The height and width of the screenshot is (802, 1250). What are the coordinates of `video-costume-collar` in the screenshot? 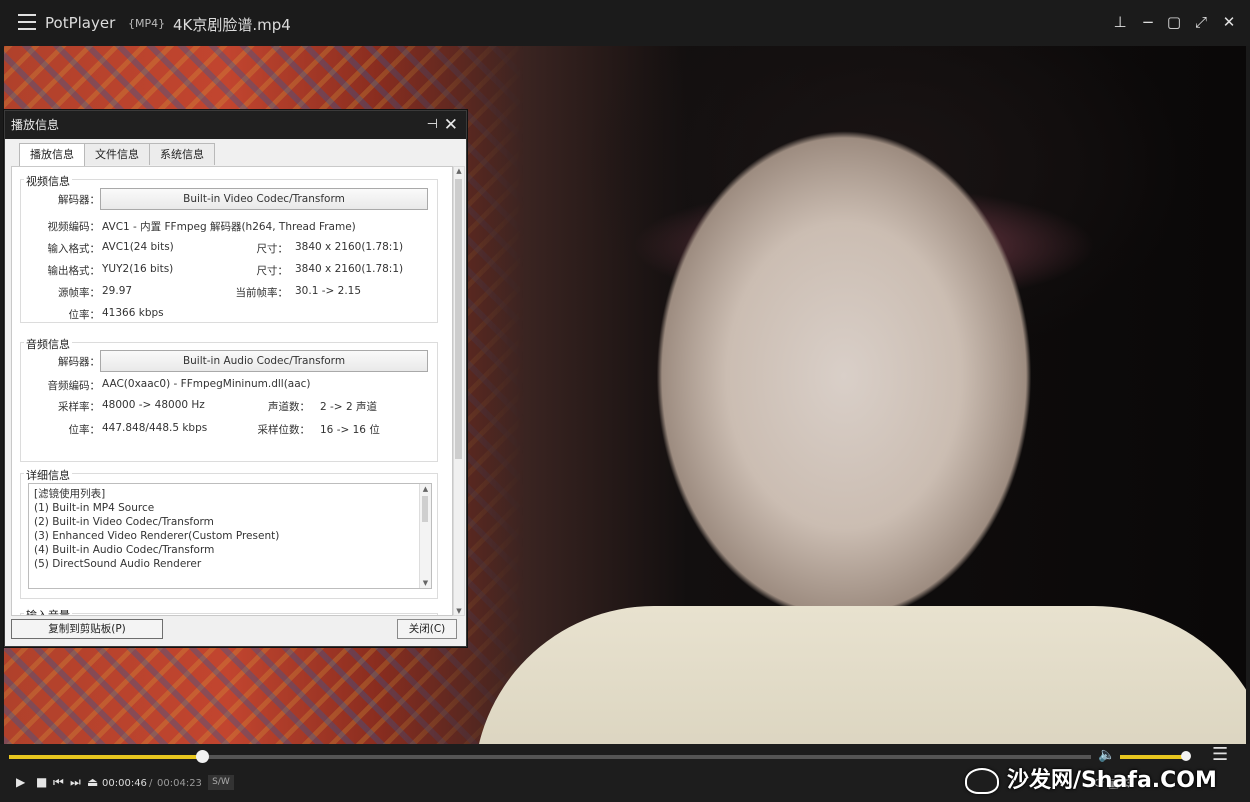 It's located at (860, 675).